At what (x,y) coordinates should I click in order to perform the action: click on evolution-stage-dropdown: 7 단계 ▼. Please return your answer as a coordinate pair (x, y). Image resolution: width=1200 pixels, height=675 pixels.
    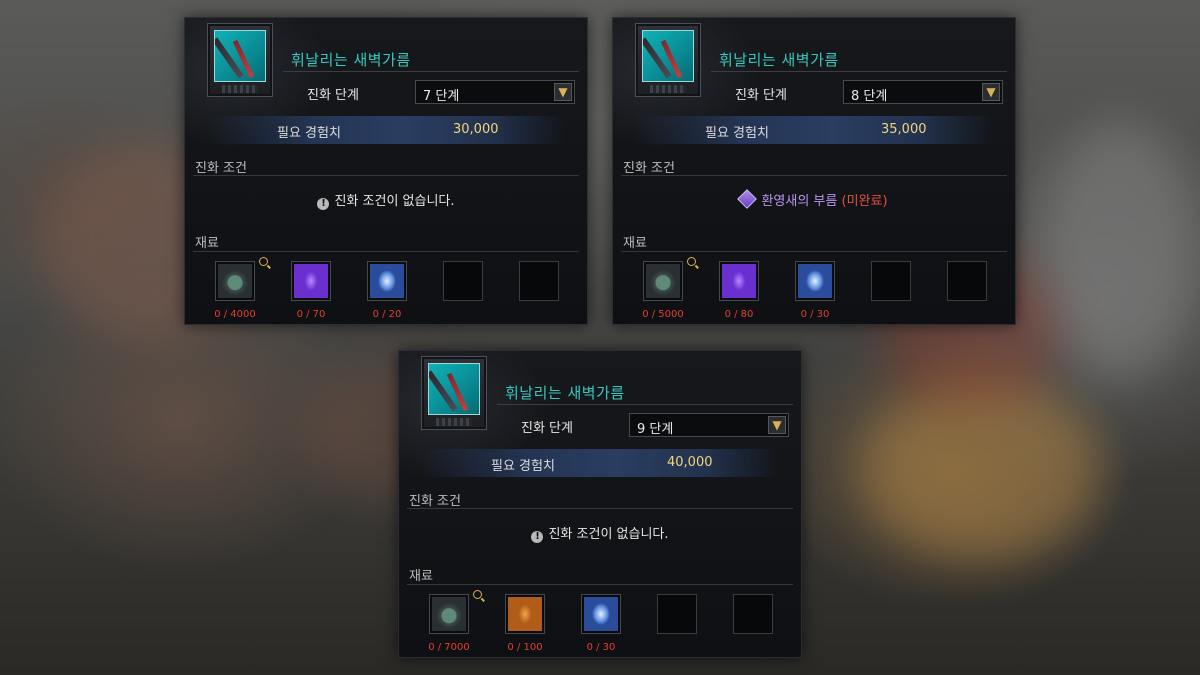
    Looking at the image, I should click on (495, 92).